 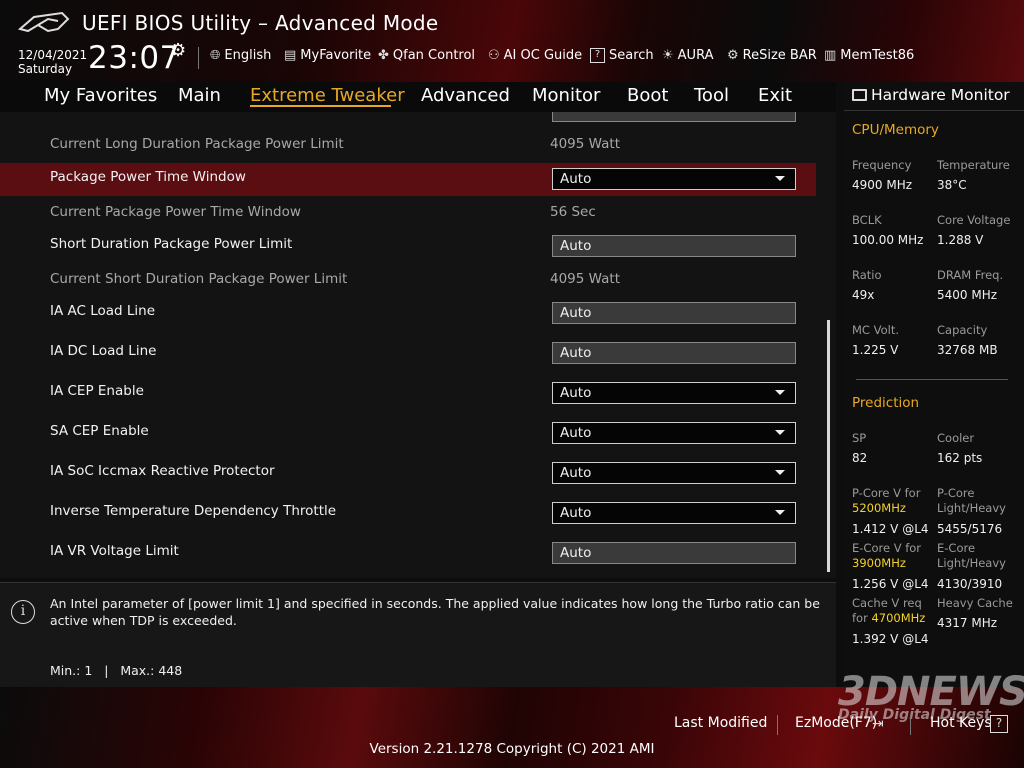 What do you see at coordinates (408, 394) in the screenshot?
I see `setting-row: IA CEP Enable Auto` at bounding box center [408, 394].